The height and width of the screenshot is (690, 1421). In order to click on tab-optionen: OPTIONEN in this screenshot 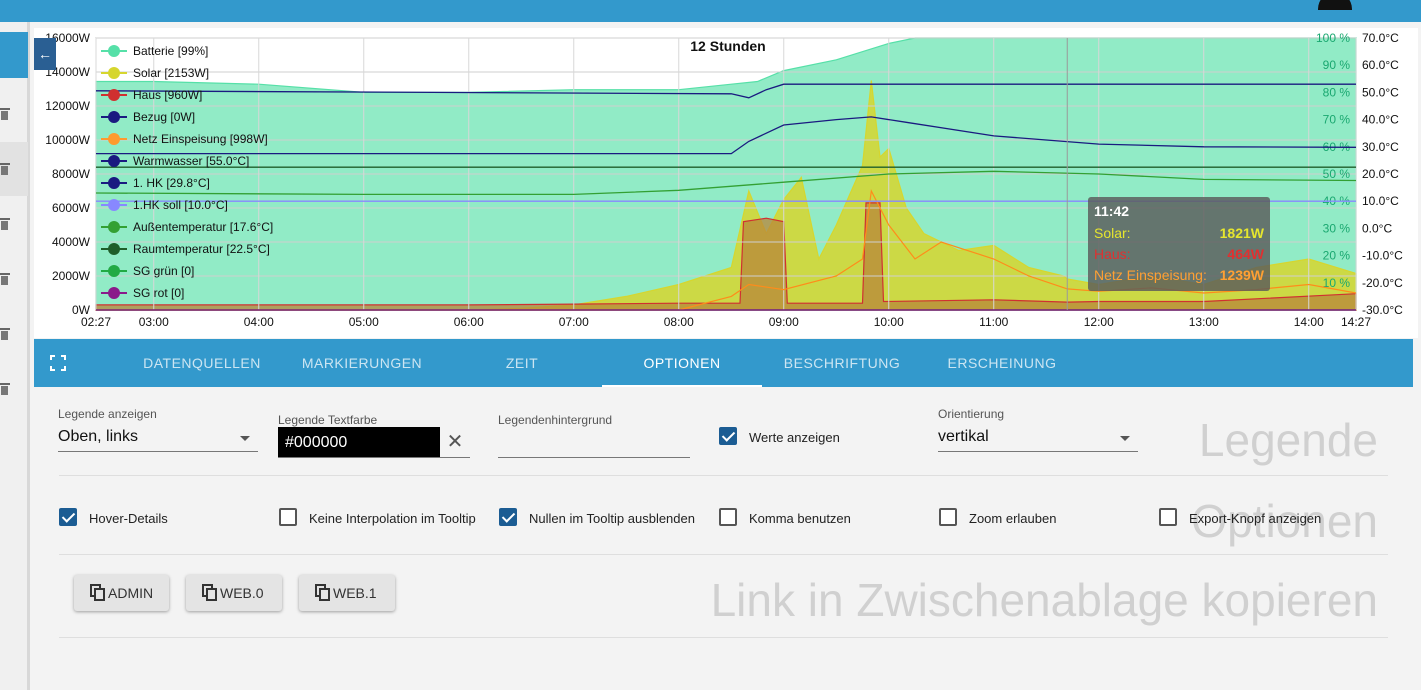, I will do `click(682, 363)`.